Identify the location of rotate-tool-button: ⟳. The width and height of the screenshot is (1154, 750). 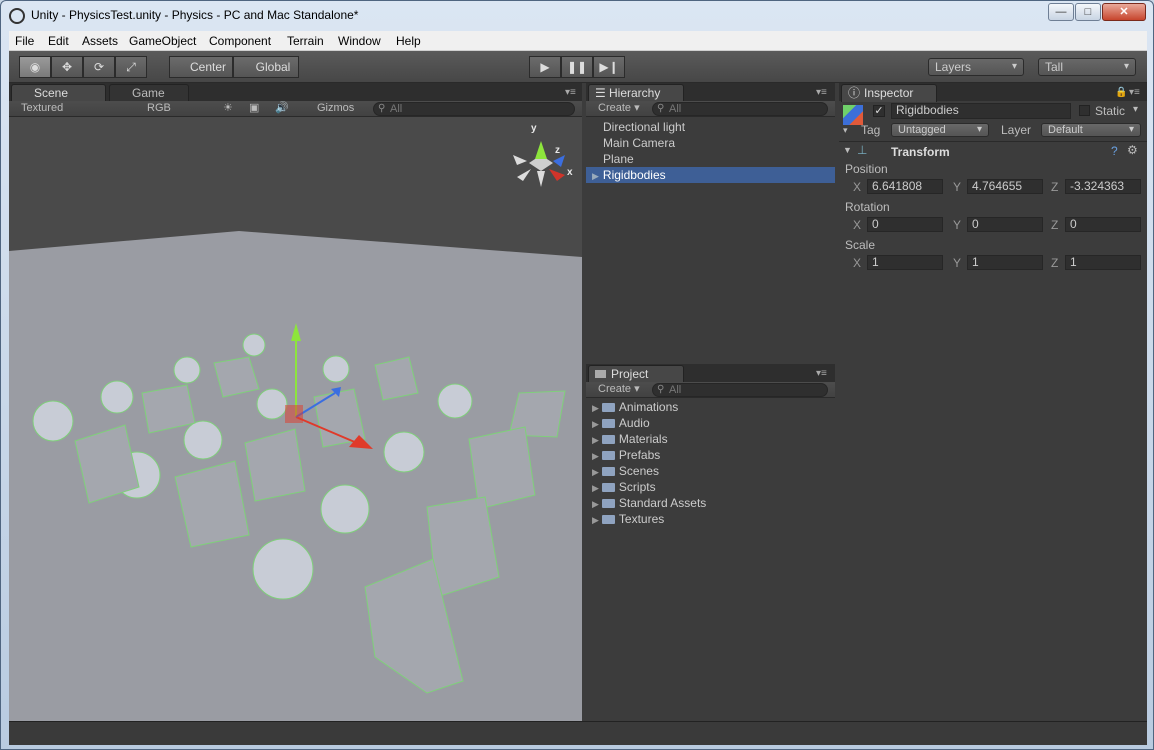
(99, 67).